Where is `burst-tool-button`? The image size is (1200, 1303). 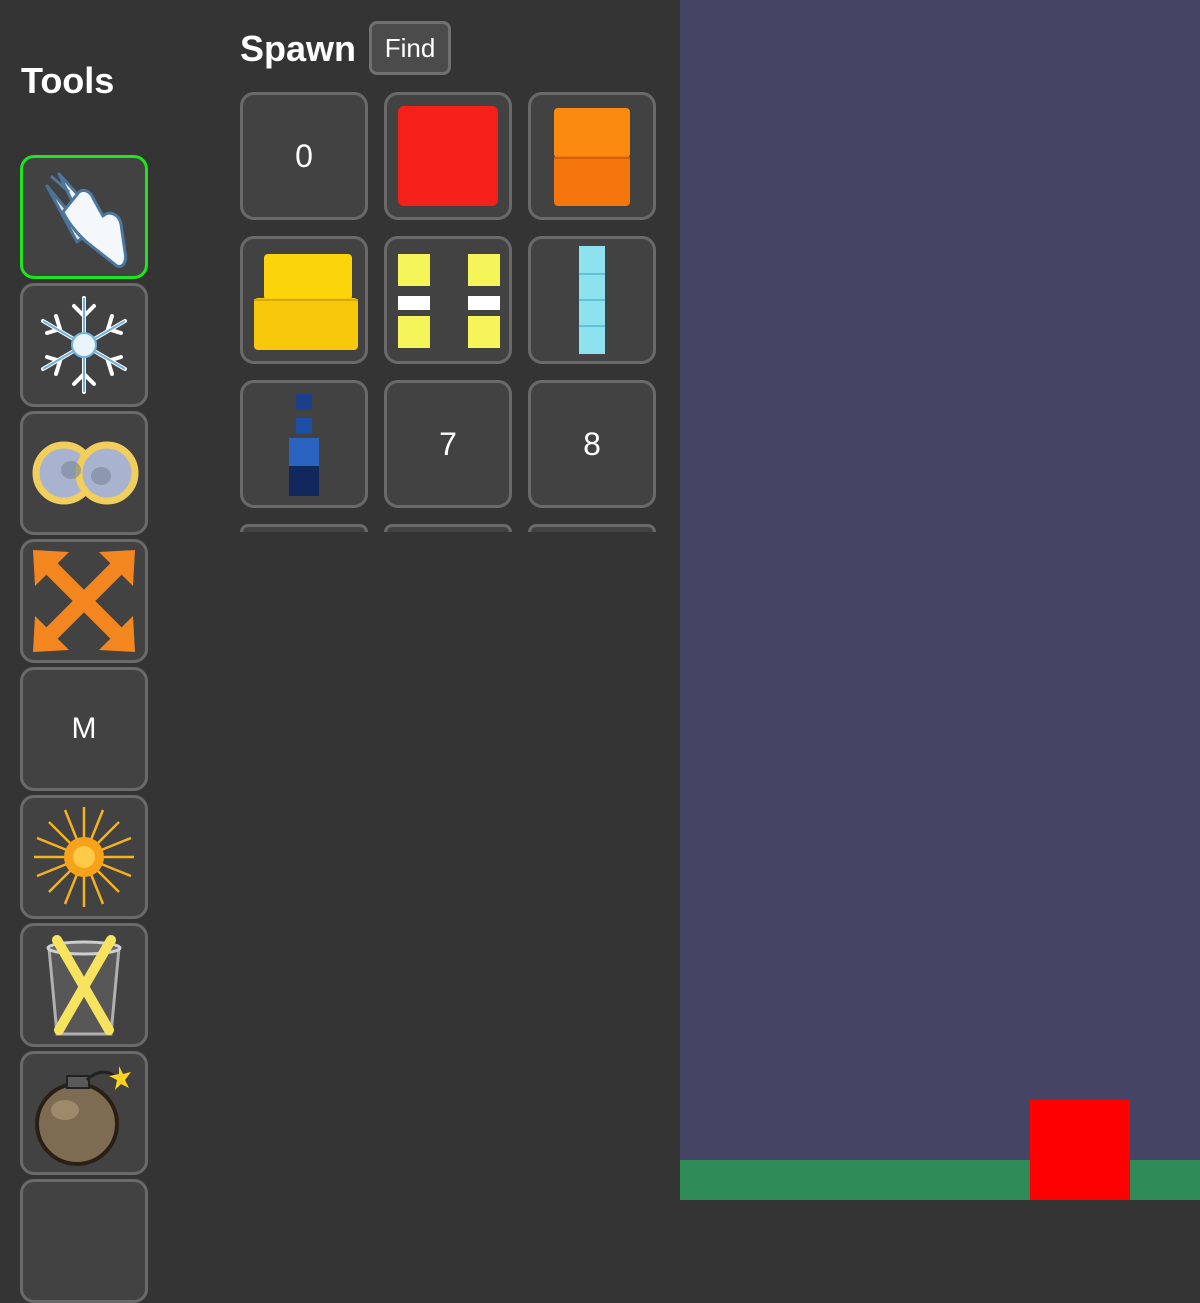 burst-tool-button is located at coordinates (84, 857).